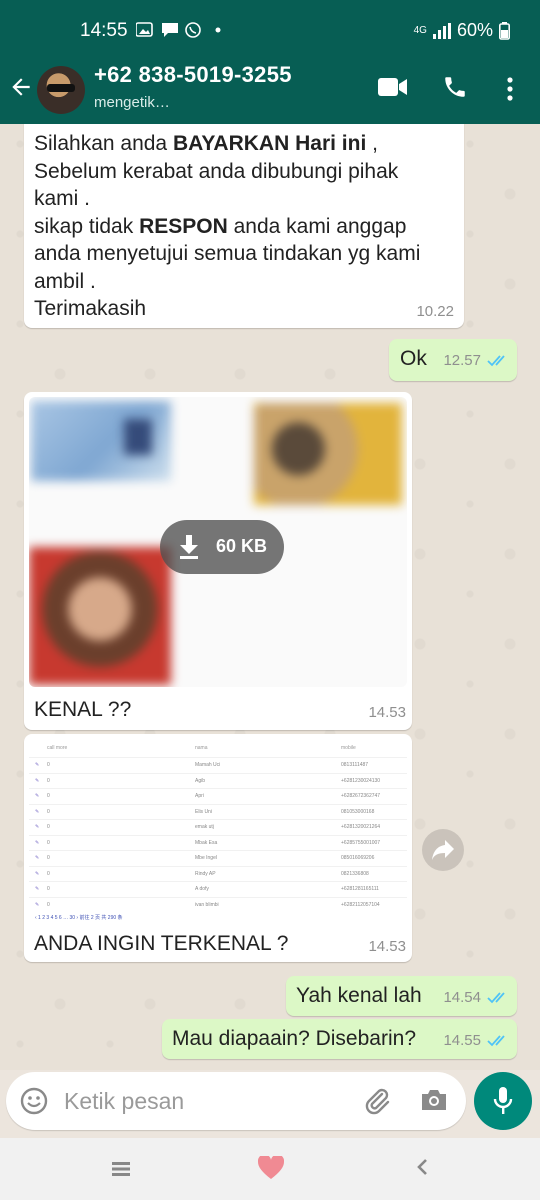  What do you see at coordinates (462, 1040) in the screenshot?
I see `message-time: 14.55` at bounding box center [462, 1040].